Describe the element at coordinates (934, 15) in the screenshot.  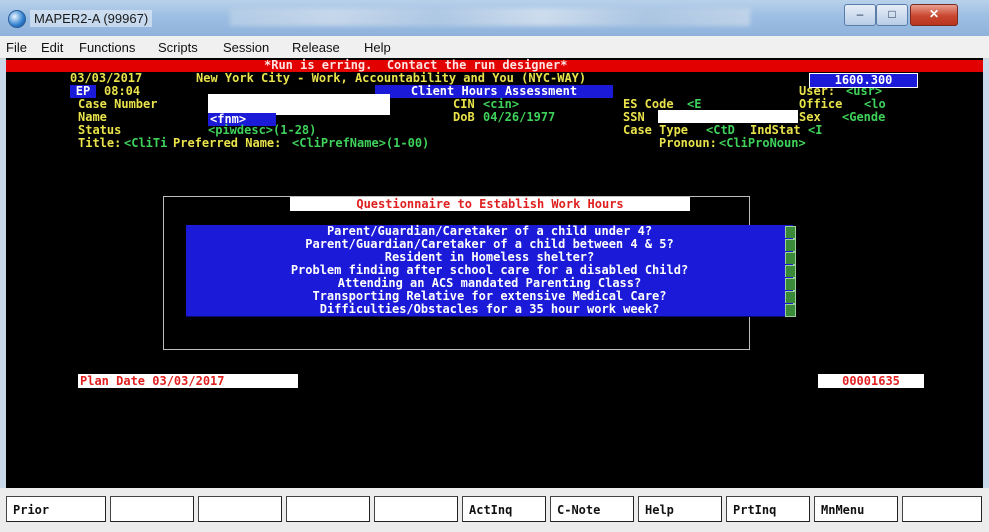
I see `close-button: ✕` at that location.